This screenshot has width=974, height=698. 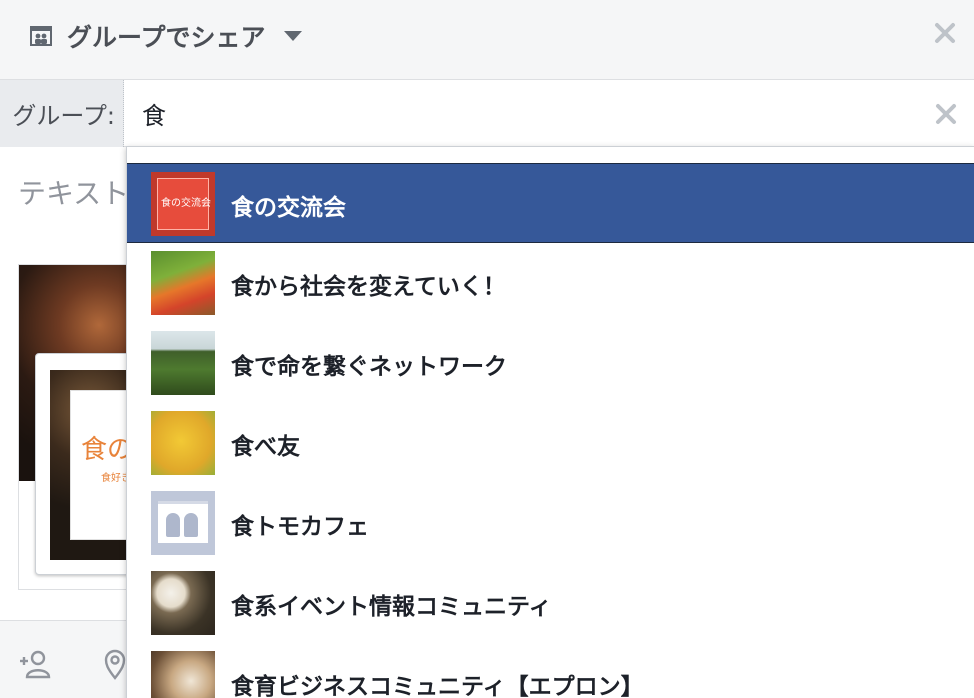 I want to click on group-suggestion-item: 食で命を繋ぐネットワーク, so click(x=550, y=363).